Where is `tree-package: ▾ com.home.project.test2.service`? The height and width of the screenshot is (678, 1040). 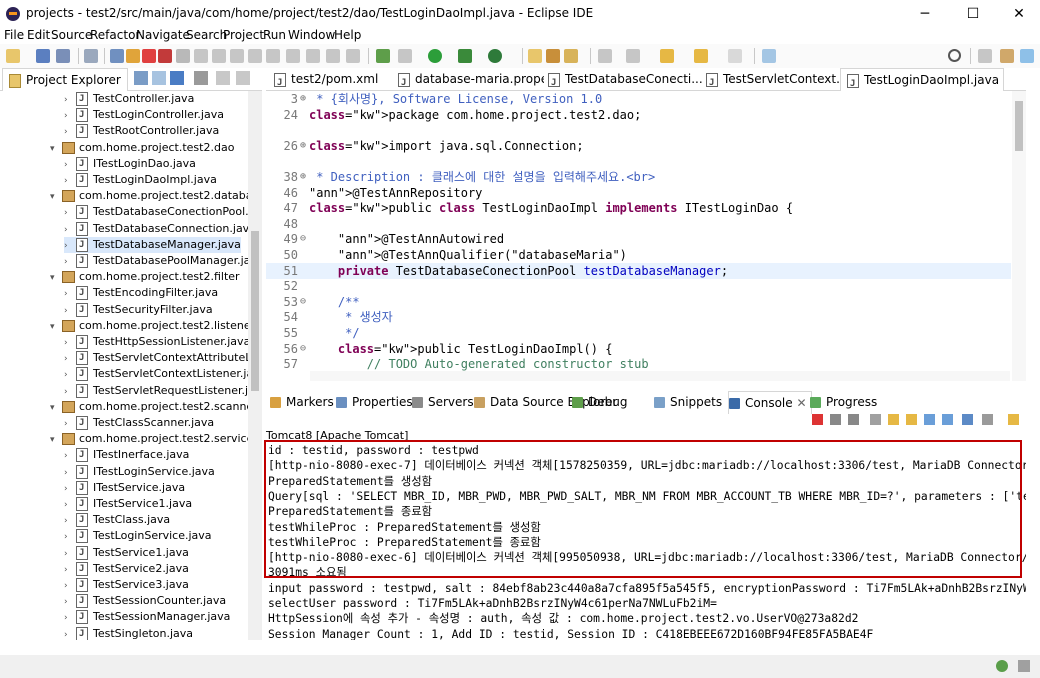 tree-package: ▾ com.home.project.test2.service is located at coordinates (151, 439).